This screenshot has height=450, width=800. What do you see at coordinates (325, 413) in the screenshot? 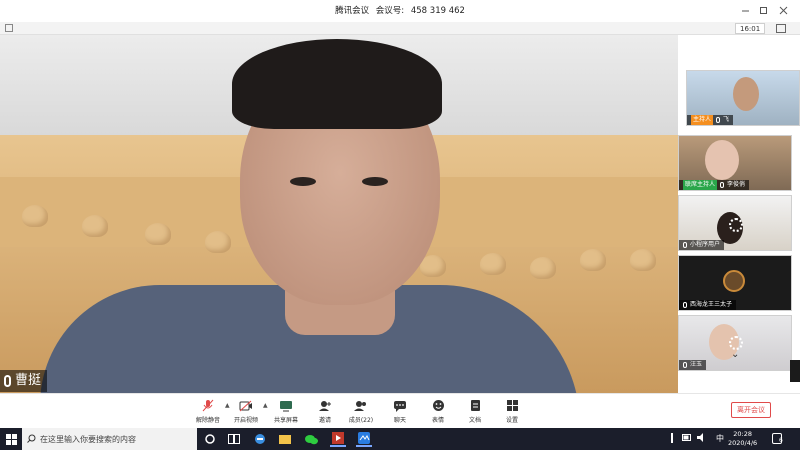
I see `invite-button: 邀请` at bounding box center [325, 413].